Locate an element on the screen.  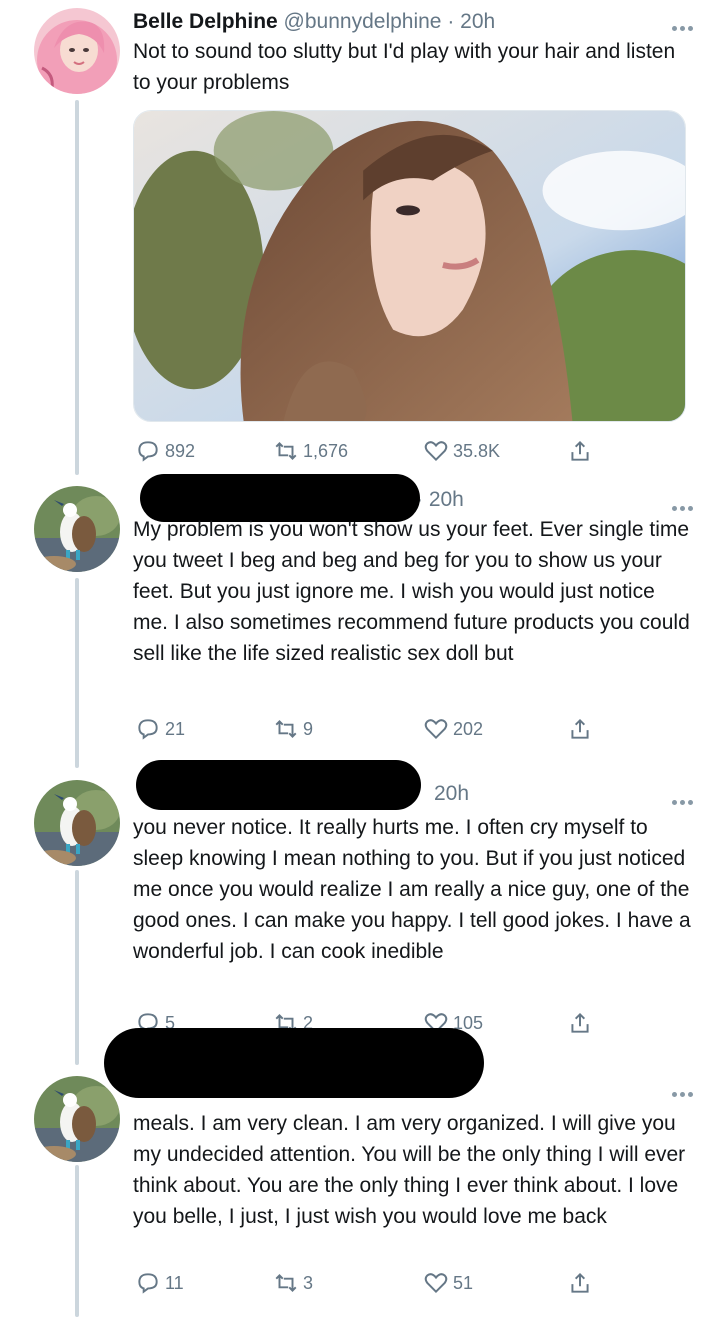
like-button: 51 is located at coordinates (448, 1283).